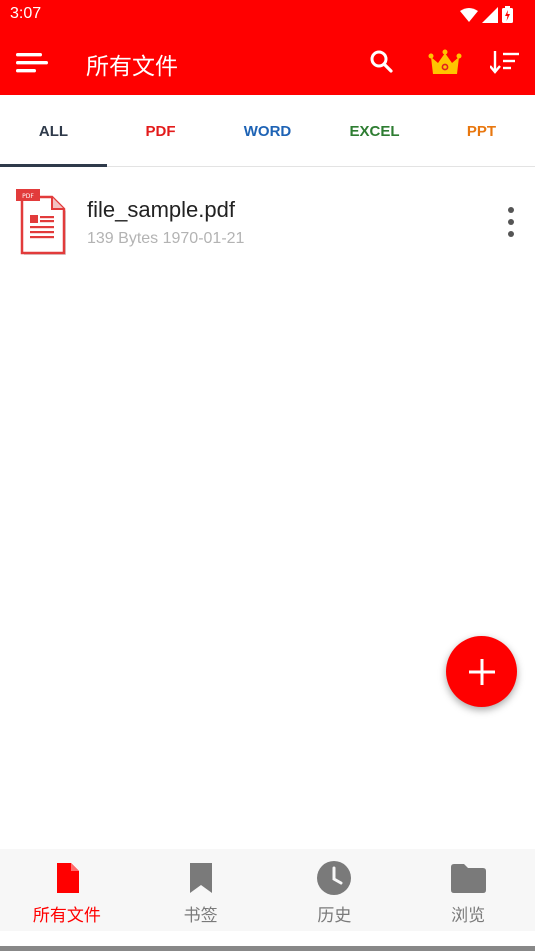  Describe the element at coordinates (468, 916) in the screenshot. I see `nav-label: 浏览` at that location.